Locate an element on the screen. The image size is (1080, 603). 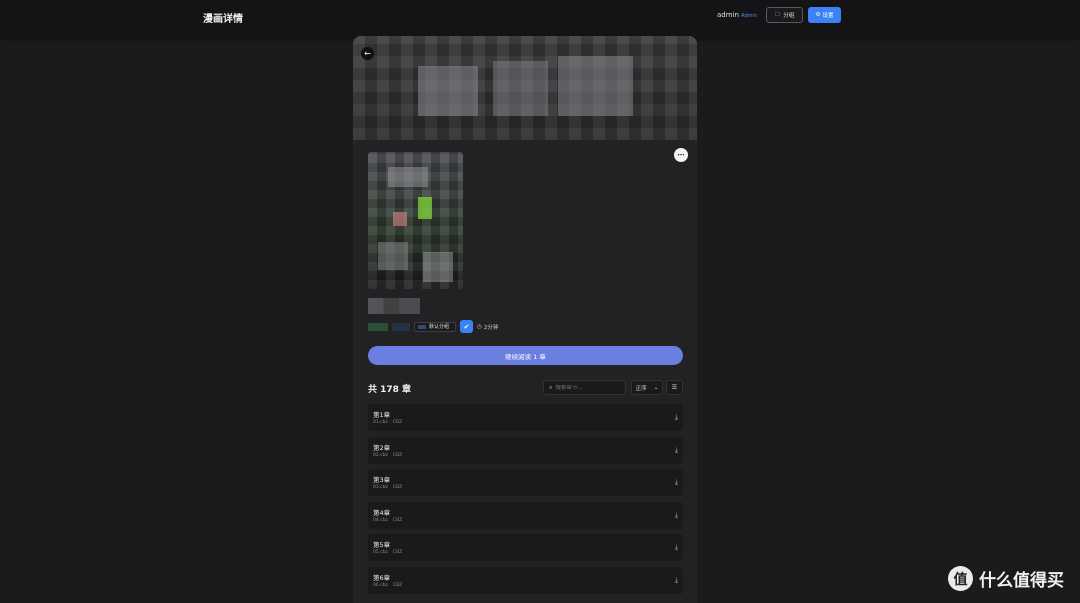
group-button: 🗀 分组 is located at coordinates (784, 15).